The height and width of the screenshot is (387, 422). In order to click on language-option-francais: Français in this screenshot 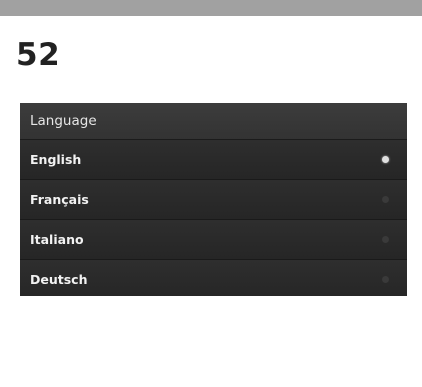, I will do `click(213, 200)`.